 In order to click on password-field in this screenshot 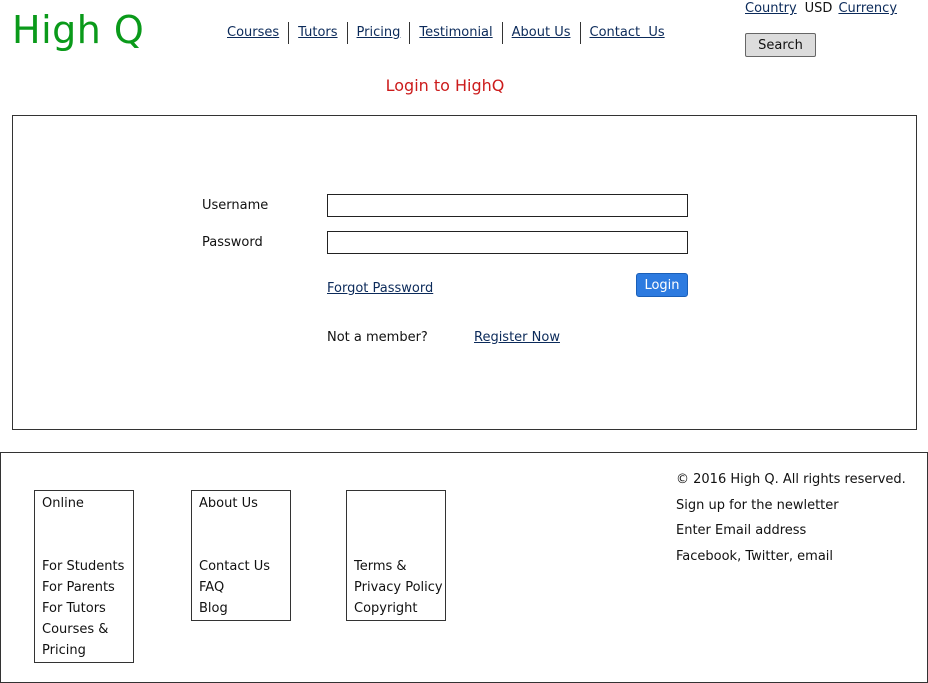, I will do `click(507, 242)`.